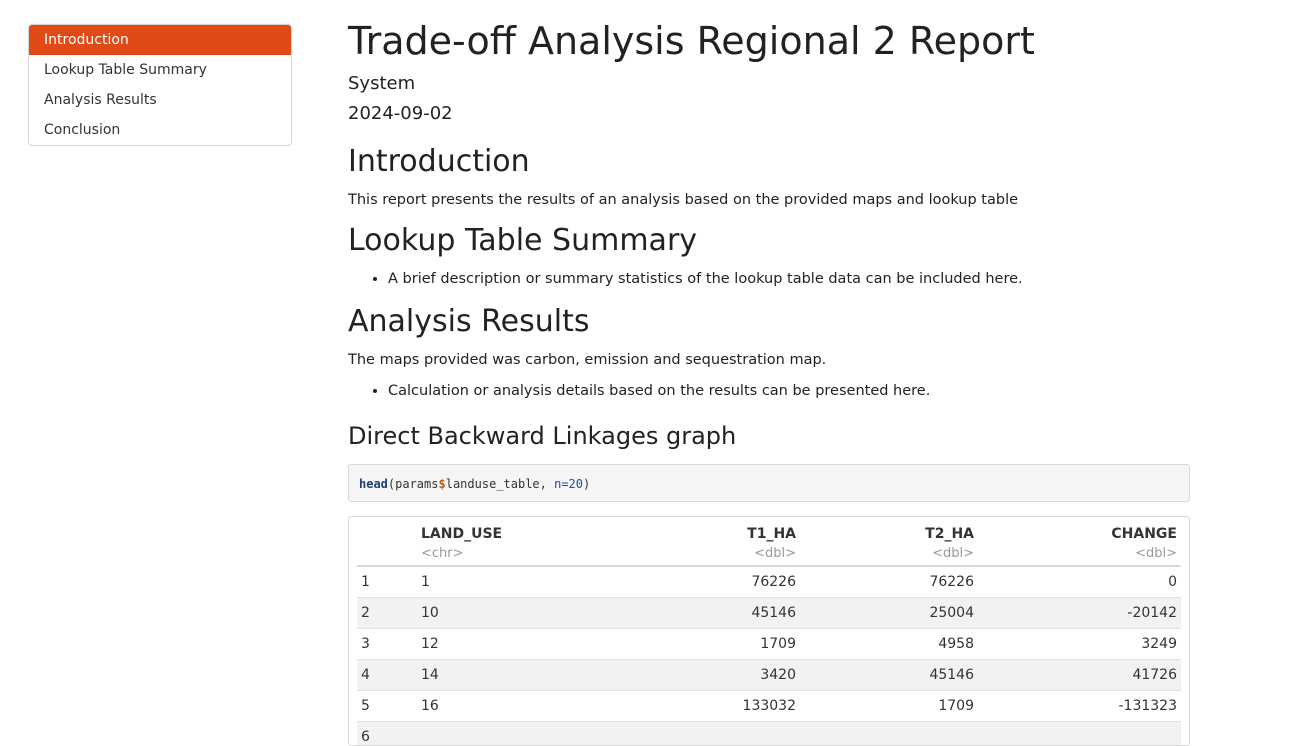 The height and width of the screenshot is (746, 1294). I want to click on cell-change: 3249, so click(1079, 644).